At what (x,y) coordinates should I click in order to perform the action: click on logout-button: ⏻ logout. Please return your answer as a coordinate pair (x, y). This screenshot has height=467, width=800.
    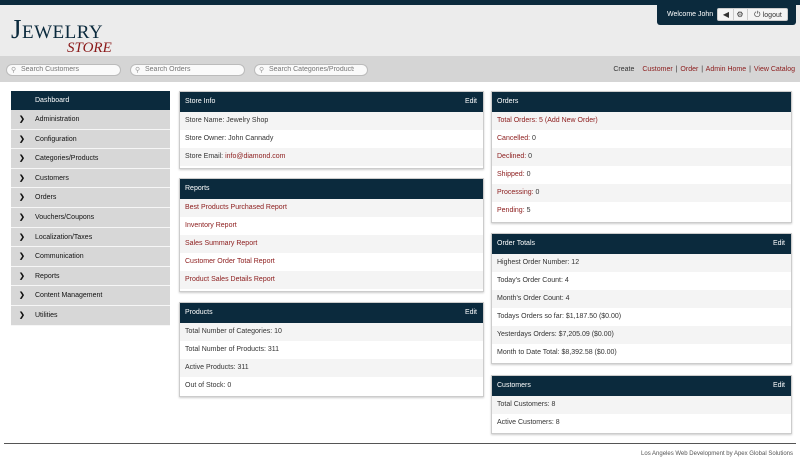
    Looking at the image, I should click on (768, 15).